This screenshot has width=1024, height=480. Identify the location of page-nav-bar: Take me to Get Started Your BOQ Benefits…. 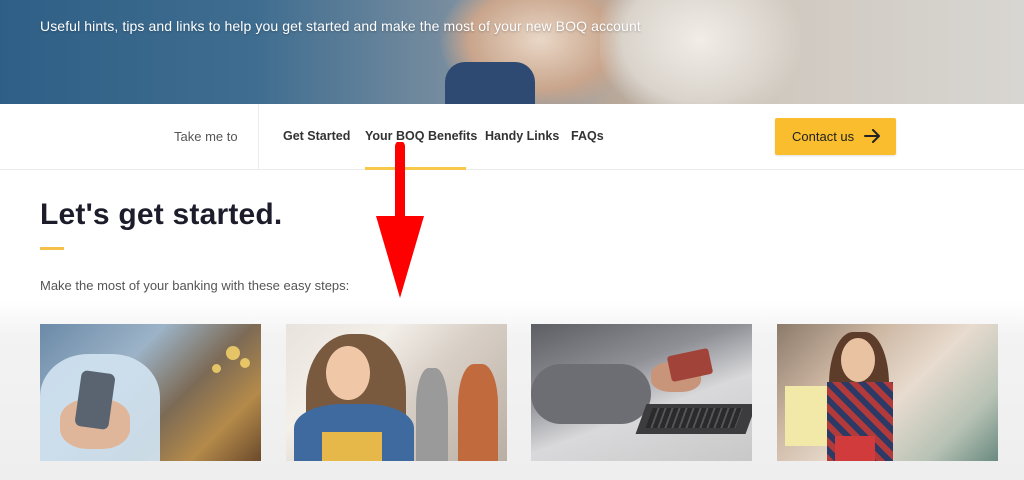
(512, 137).